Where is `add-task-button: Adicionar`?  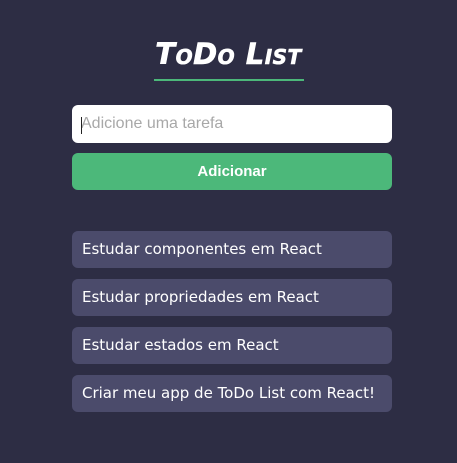 add-task-button: Adicionar is located at coordinates (232, 171).